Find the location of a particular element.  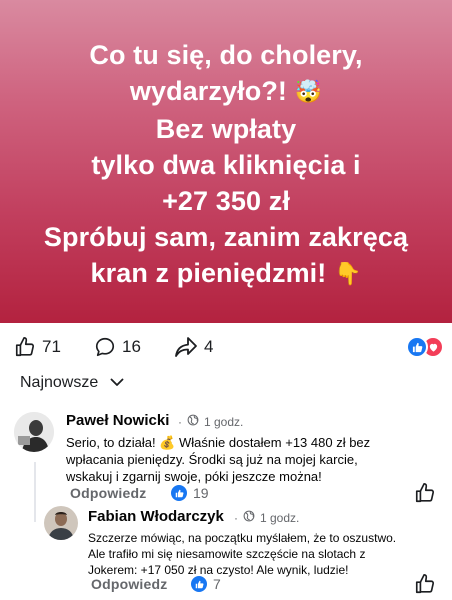

comment-count: 16 is located at coordinates (131, 346).